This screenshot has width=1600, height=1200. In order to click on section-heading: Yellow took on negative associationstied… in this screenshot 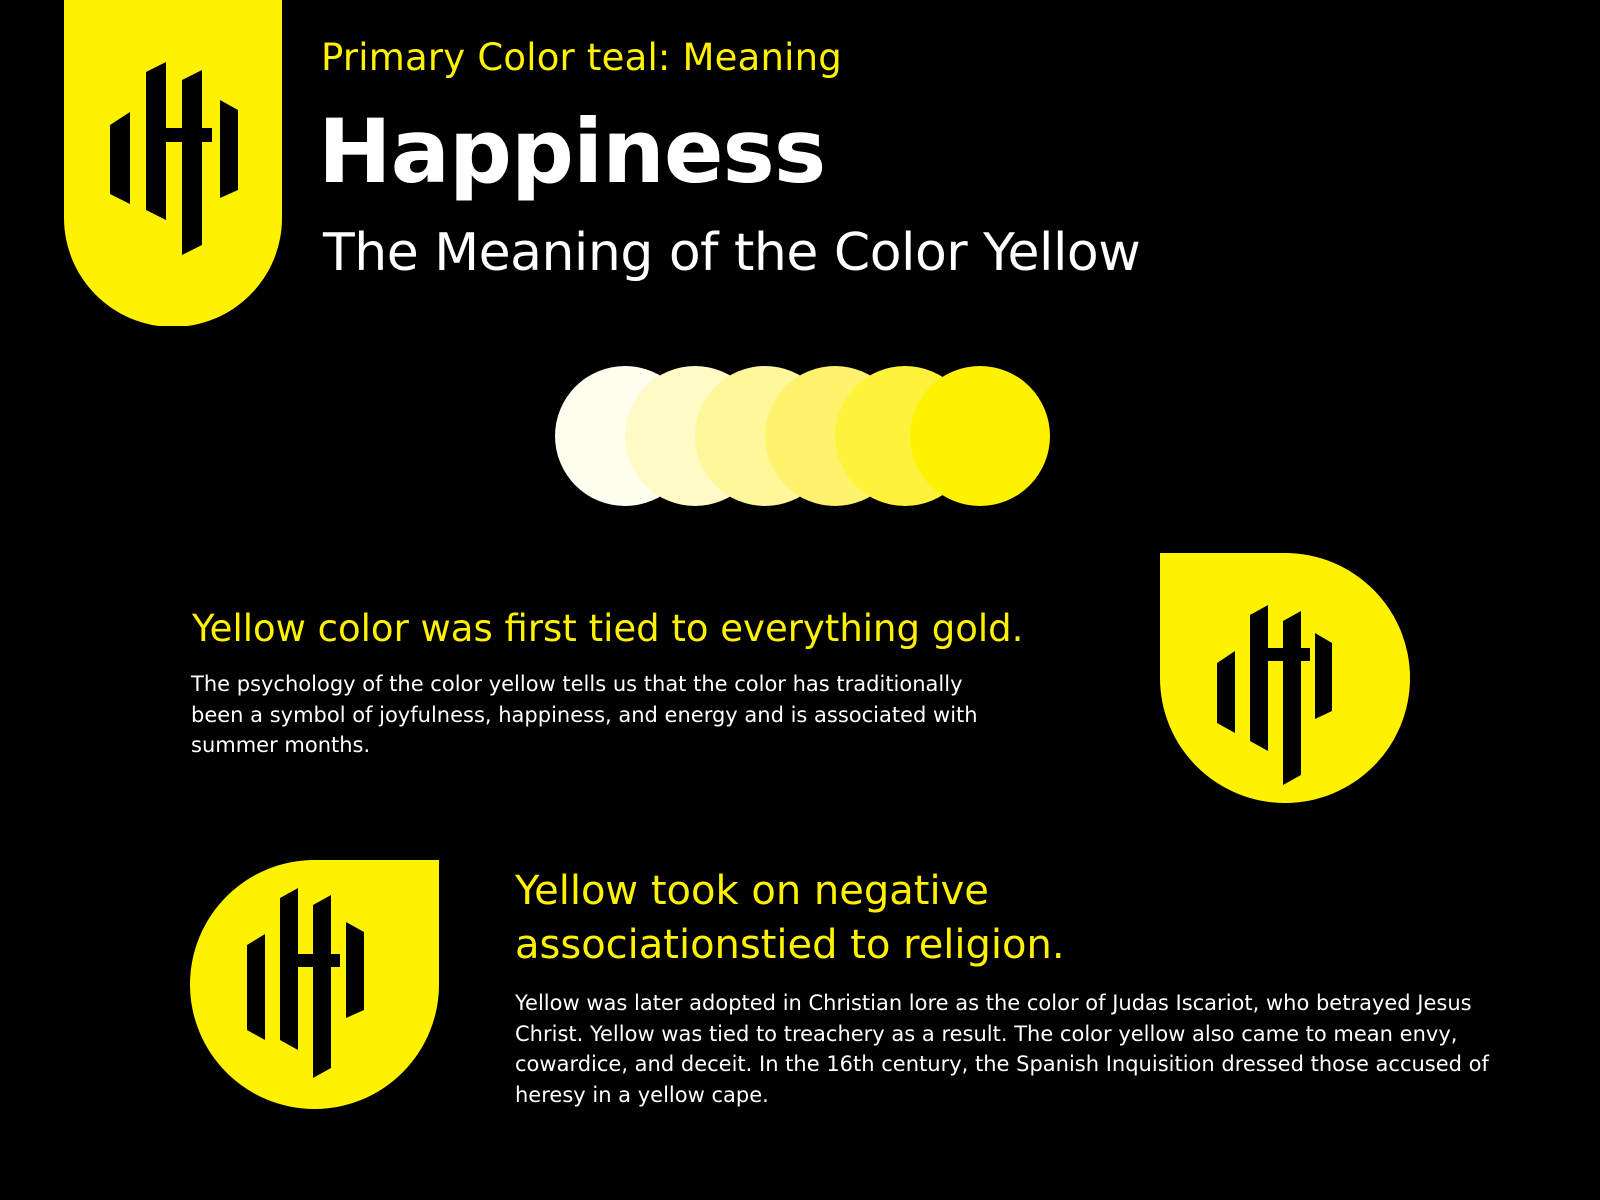, I will do `click(790, 918)`.